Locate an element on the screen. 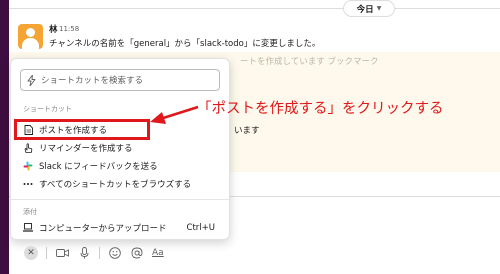  search-placeholder: ショートカットを検索する is located at coordinates (92, 81).